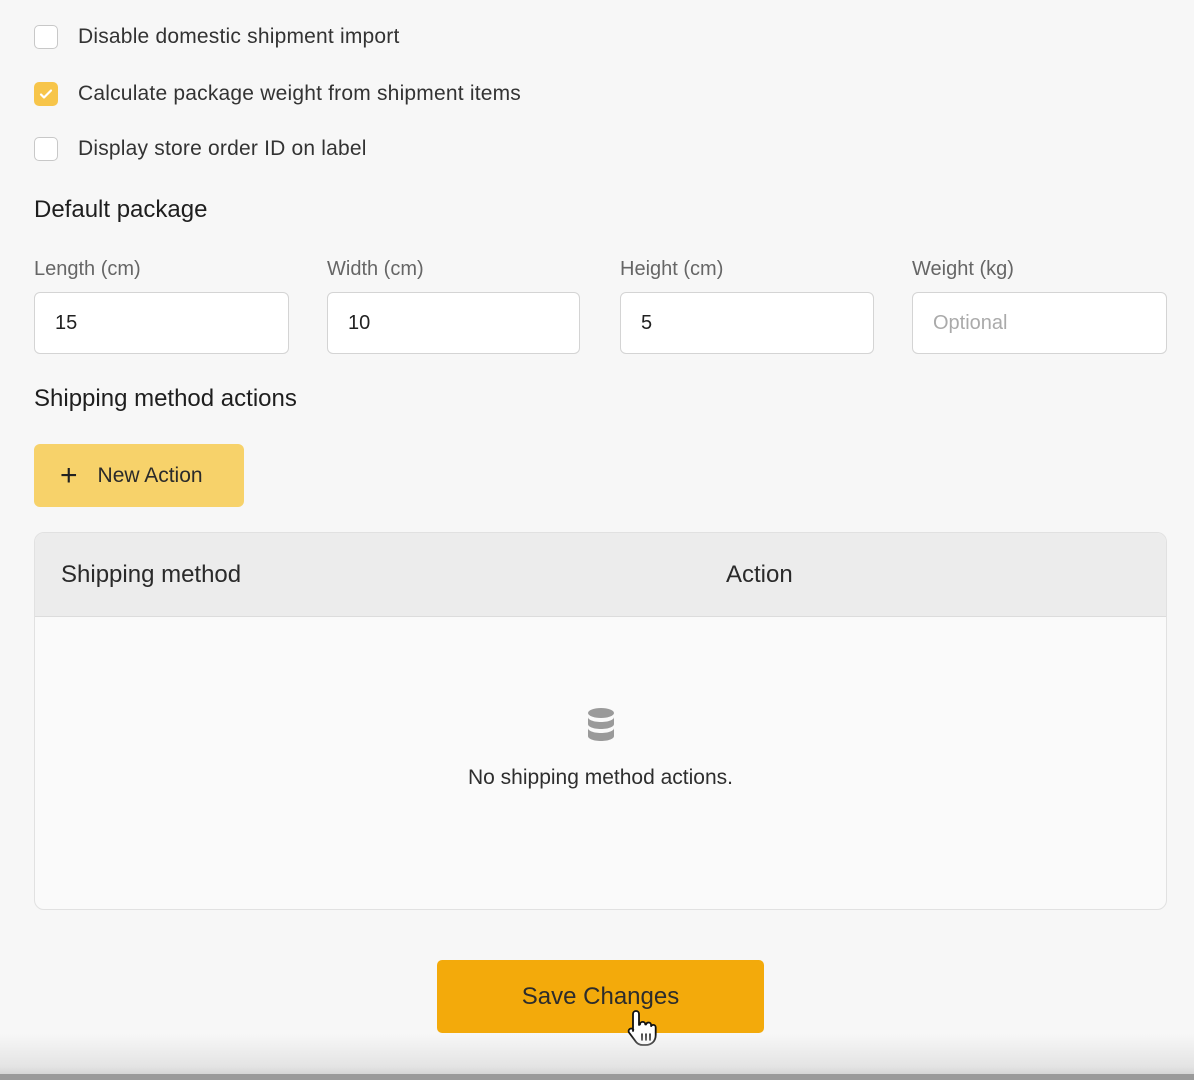  What do you see at coordinates (747, 323) in the screenshot?
I see `height-input` at bounding box center [747, 323].